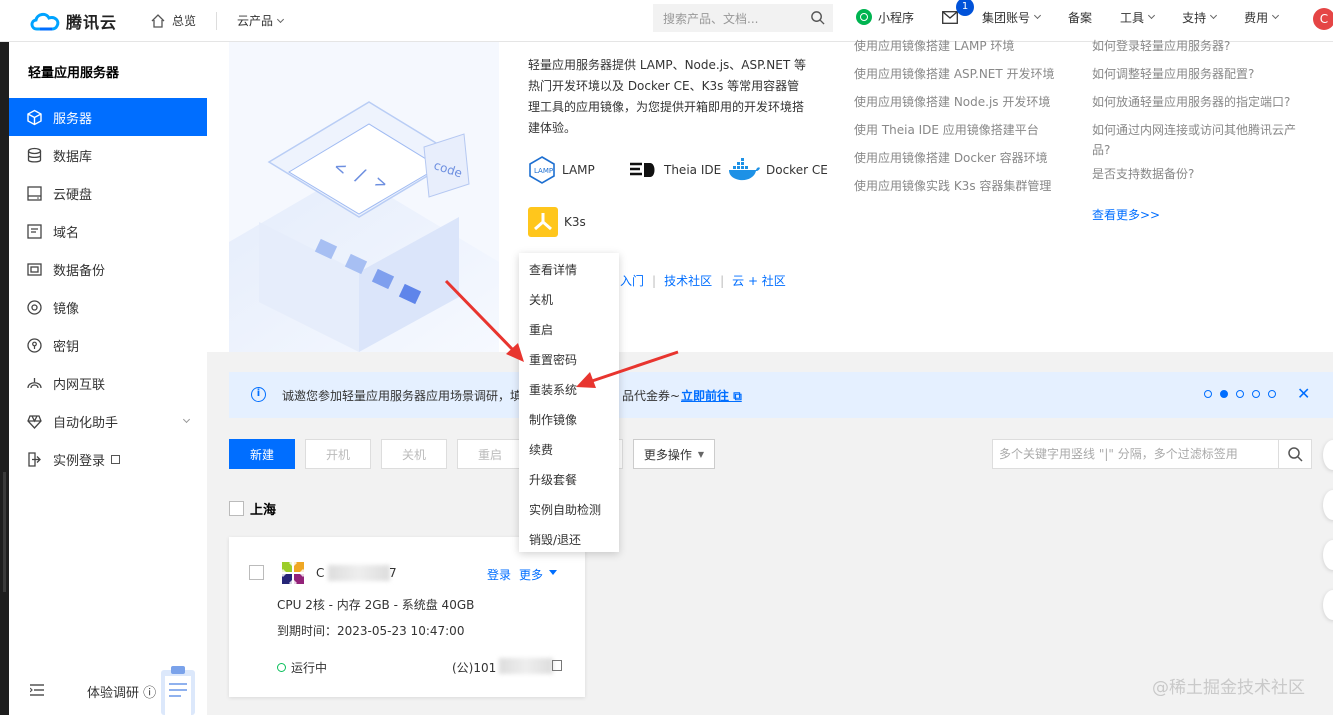 The width and height of the screenshot is (1333, 715). I want to click on faq-link: 如何登录轻量应用服务器?, so click(1194, 46).